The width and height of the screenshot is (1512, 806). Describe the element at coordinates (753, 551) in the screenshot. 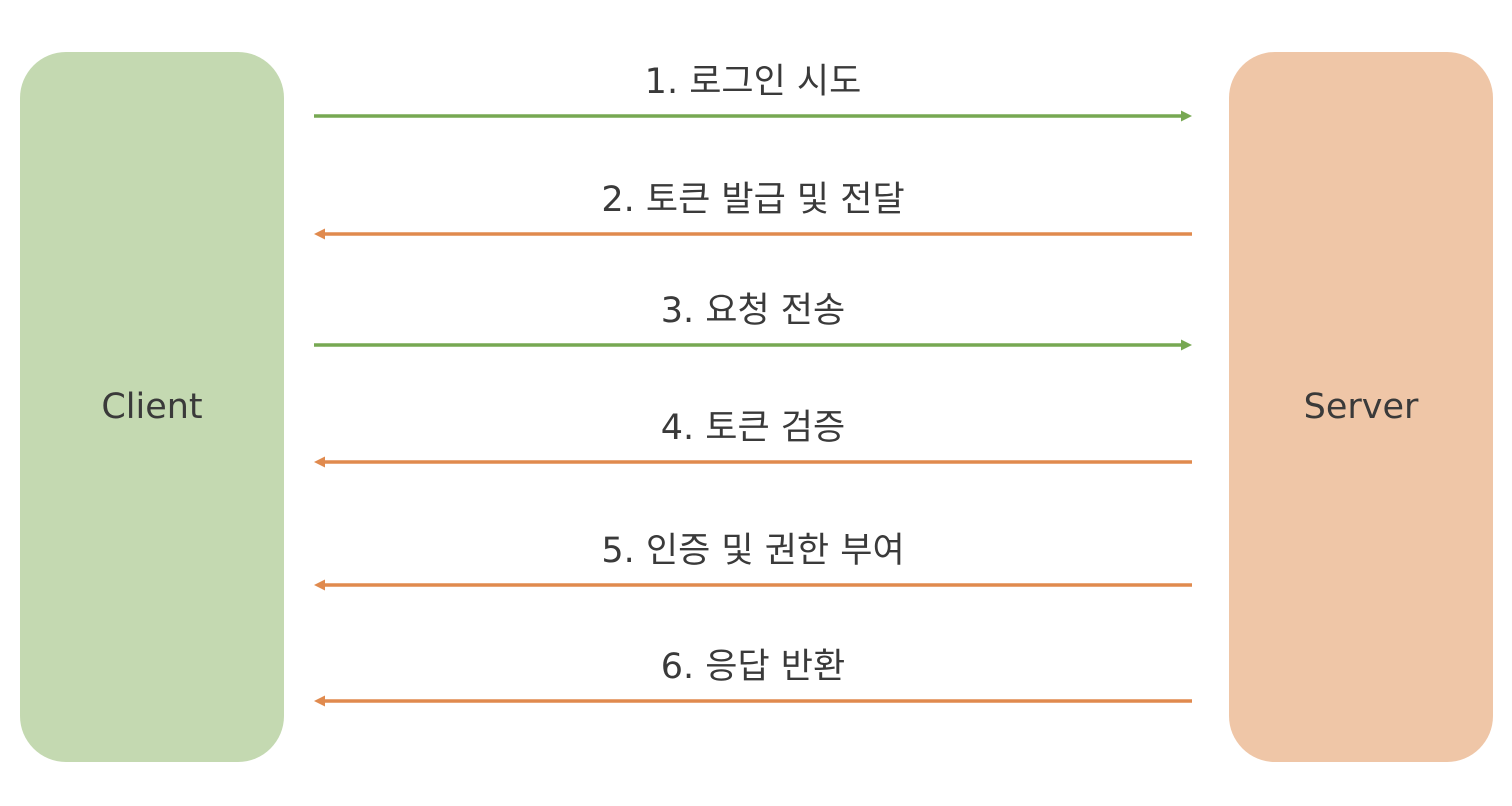

I see `step-5-label: 5. 인증 및 권한 부여` at that location.